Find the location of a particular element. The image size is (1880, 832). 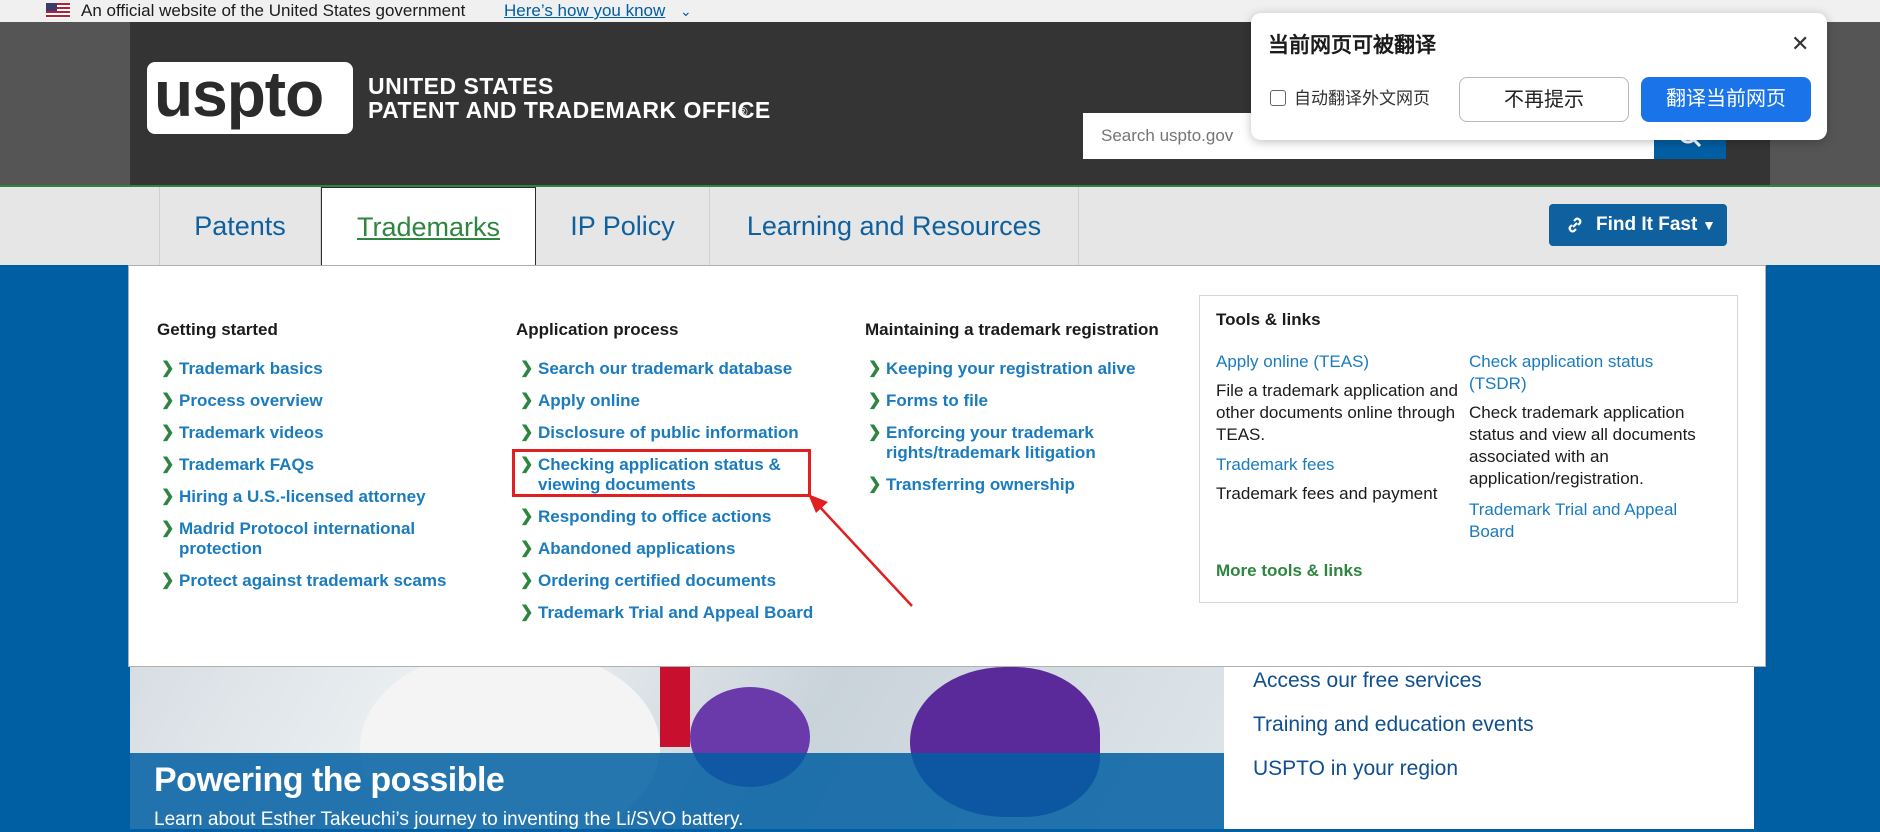

menu-link: ❯ Trademark videos is located at coordinates (321, 433).